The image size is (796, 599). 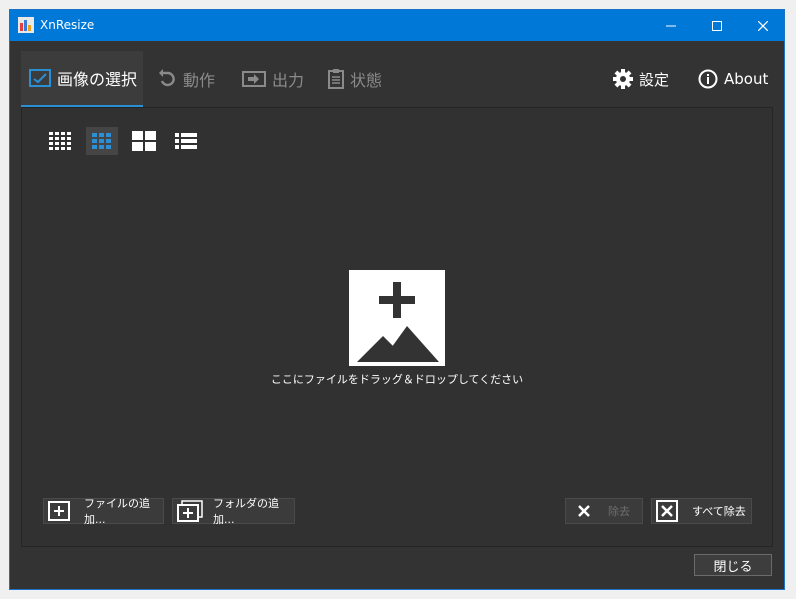 I want to click on clipboard-icon, so click(x=336, y=79).